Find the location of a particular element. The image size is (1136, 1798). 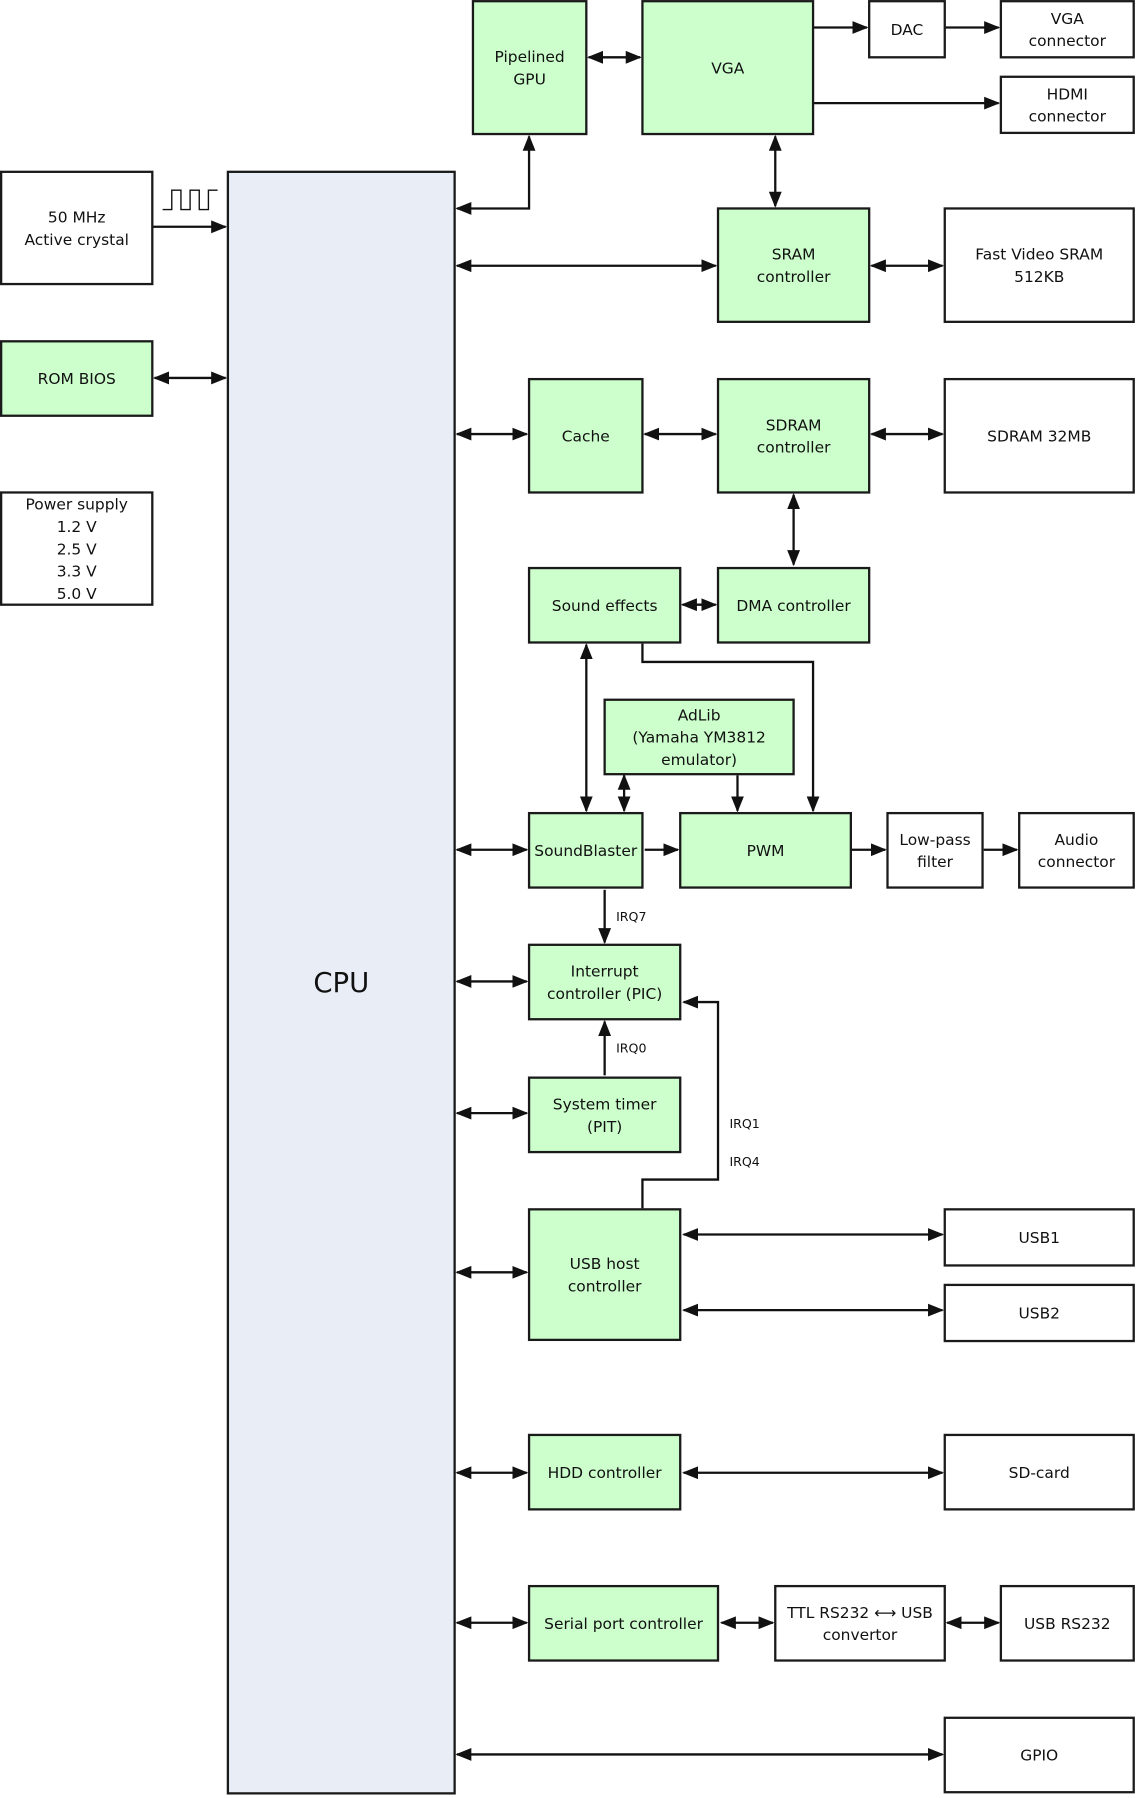

wire-gpu-cpu is located at coordinates (495, 174).